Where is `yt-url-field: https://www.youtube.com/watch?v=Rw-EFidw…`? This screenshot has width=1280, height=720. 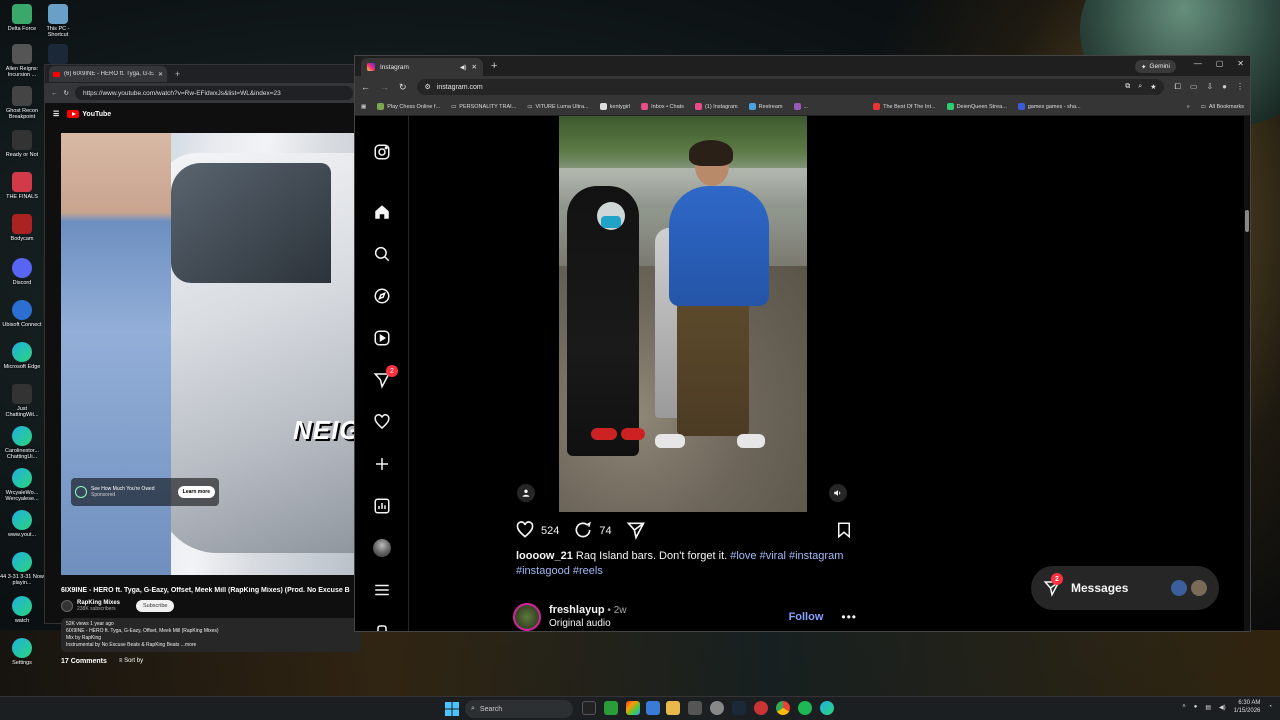 yt-url-field: https://www.youtube.com/watch?v=Rw-EFidw… is located at coordinates (213, 93).